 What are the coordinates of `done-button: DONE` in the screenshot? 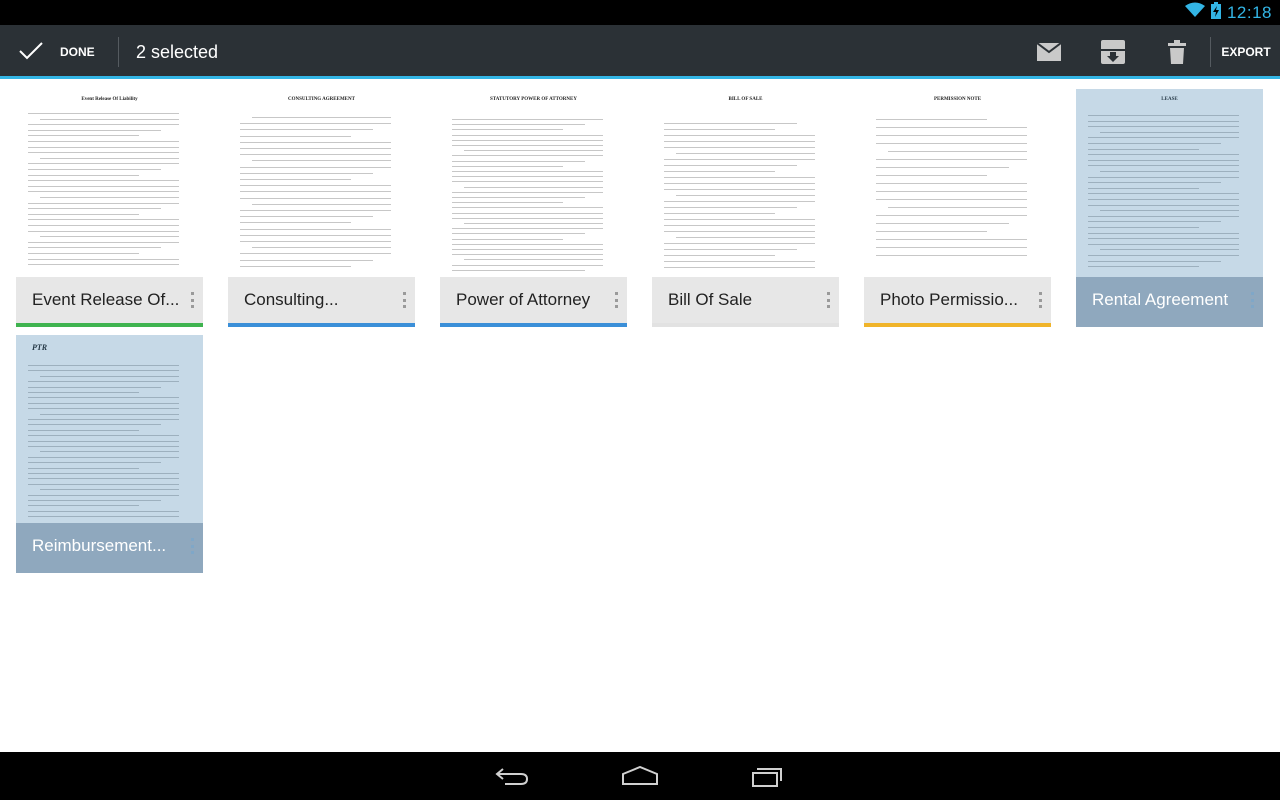 It's located at (59, 52).